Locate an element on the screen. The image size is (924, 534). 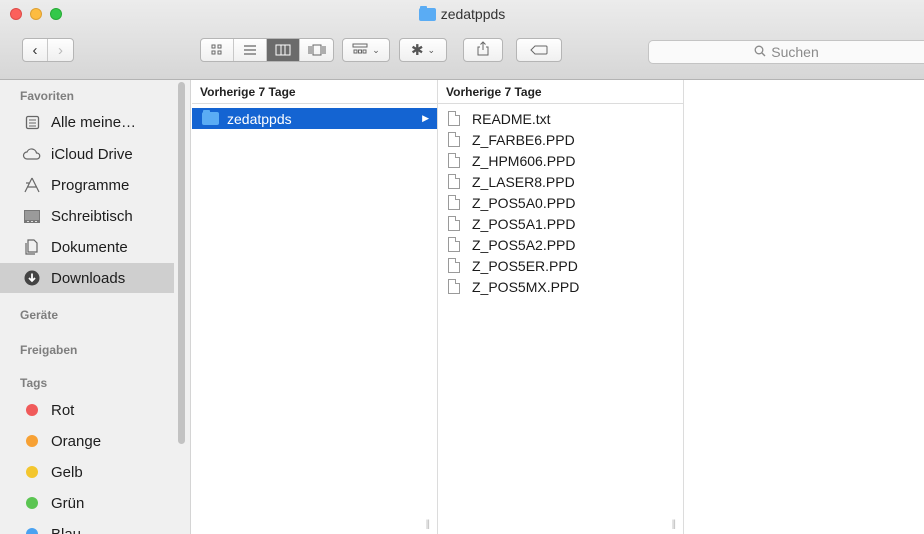
sidebar-heading-tags: Tags is located at coordinates (33, 383).